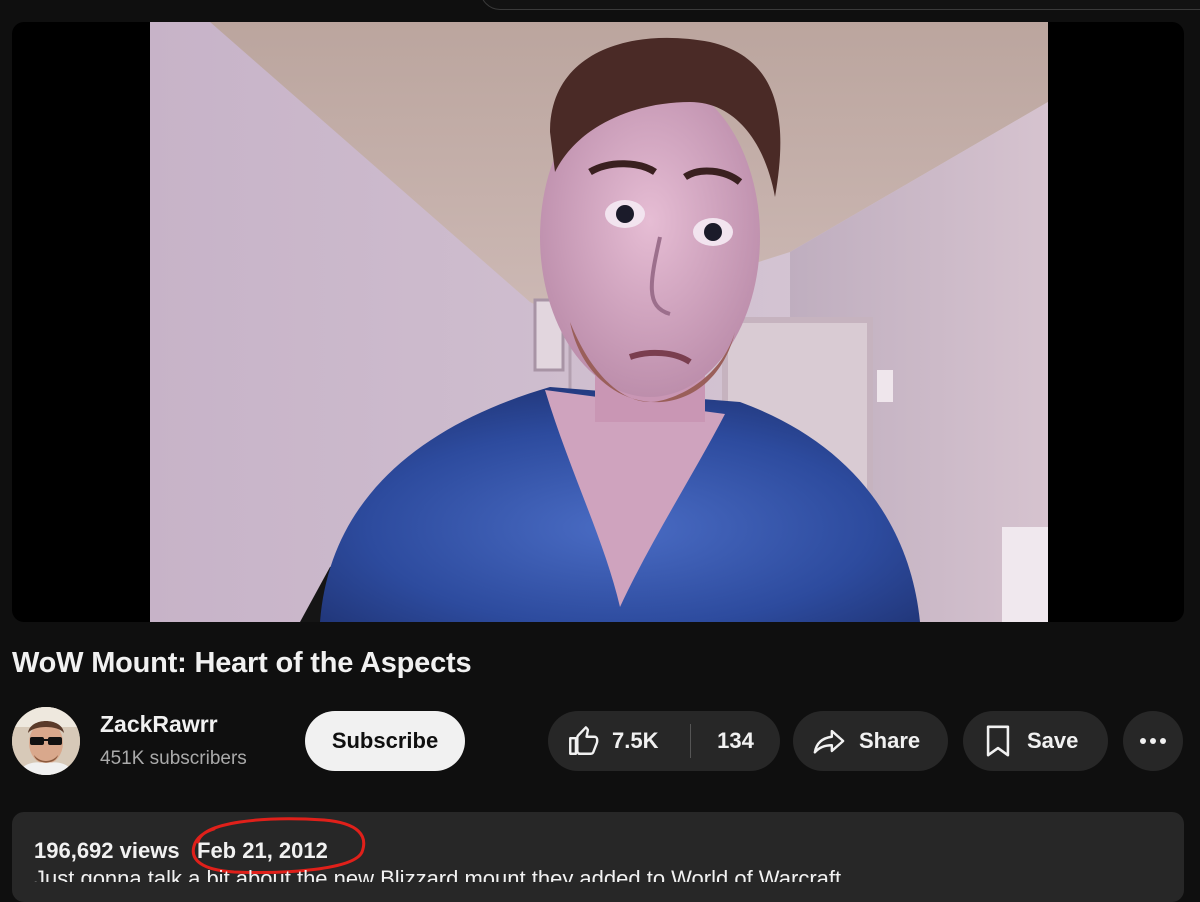  I want to click on video-title: WoW Mount: Heart of the Aspects, so click(242, 663).